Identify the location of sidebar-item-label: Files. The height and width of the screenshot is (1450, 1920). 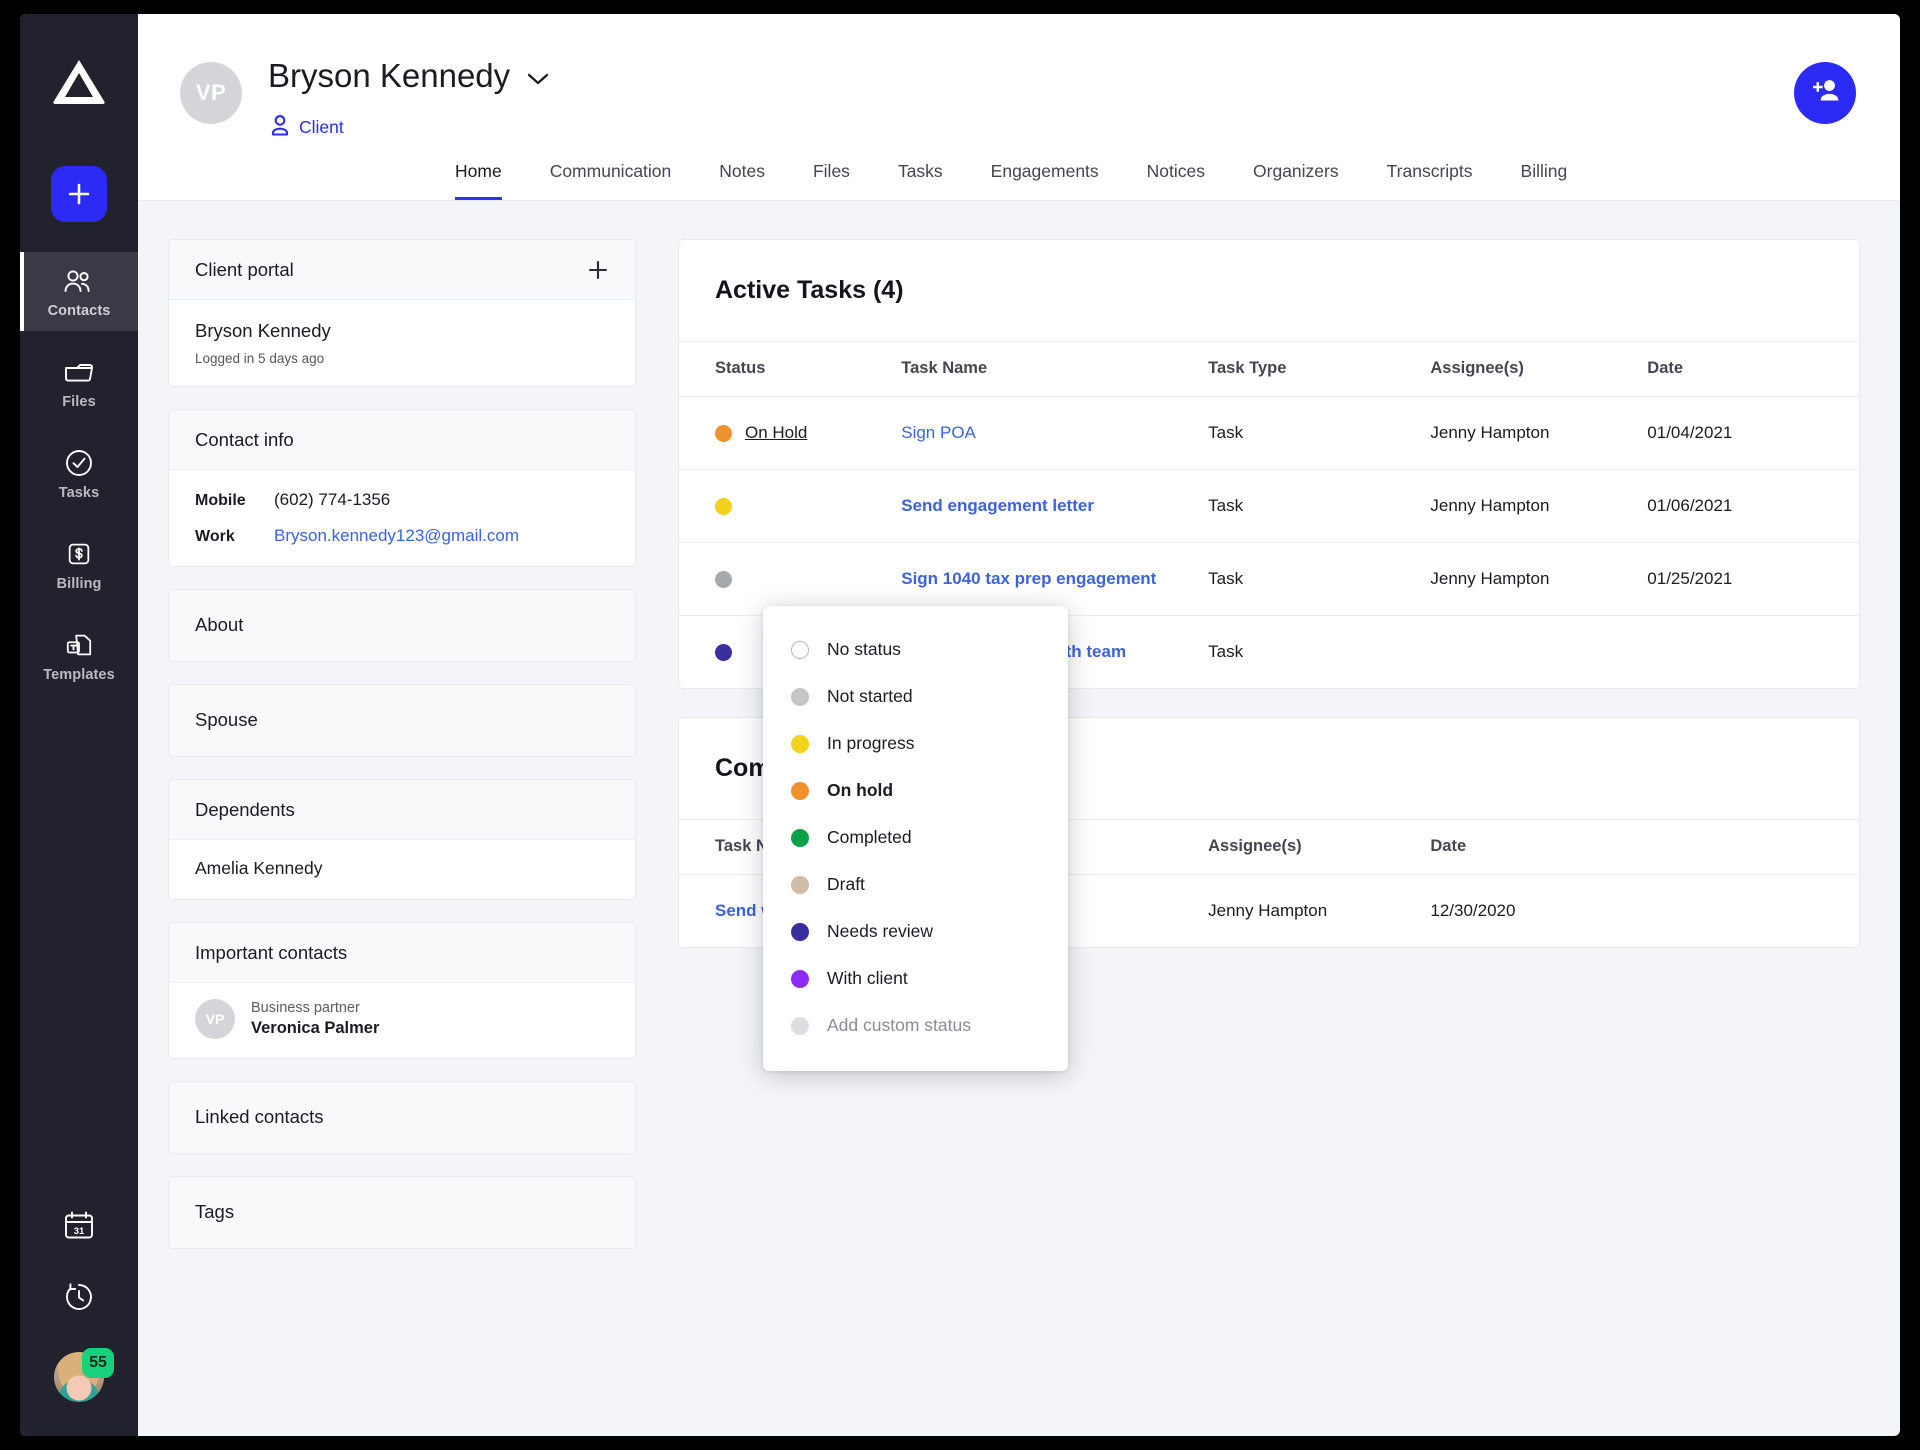
(79, 402).